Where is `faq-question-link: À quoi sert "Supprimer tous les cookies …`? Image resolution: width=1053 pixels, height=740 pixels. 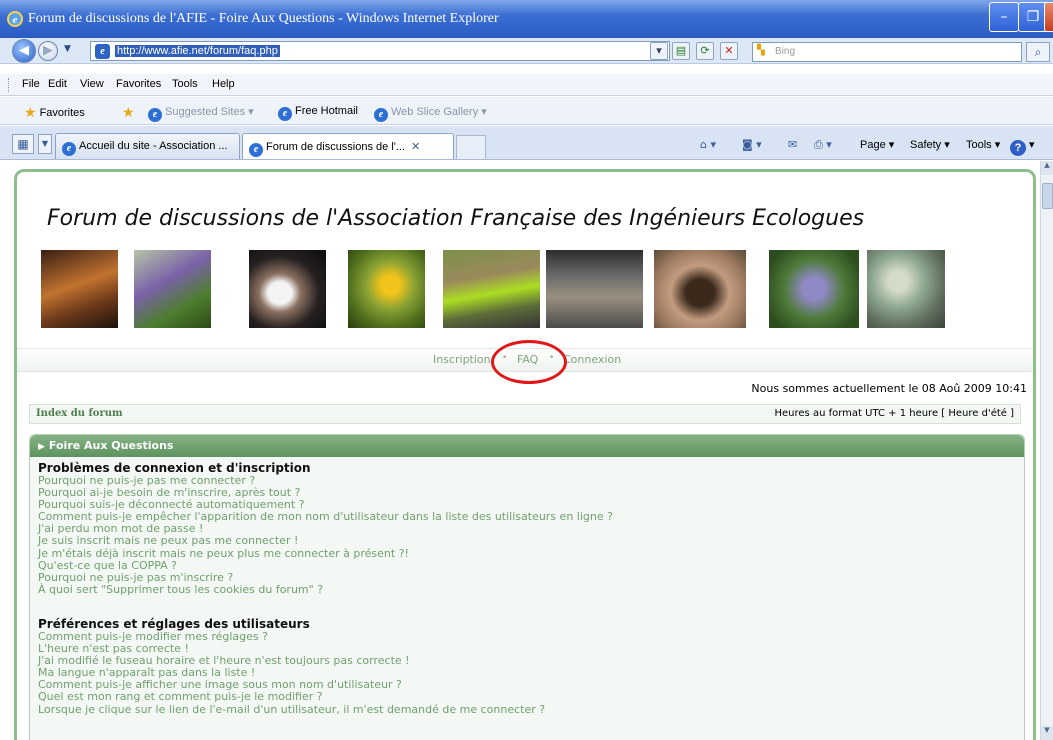 faq-question-link: À quoi sert "Supprimer tous les cookies … is located at coordinates (325, 589).